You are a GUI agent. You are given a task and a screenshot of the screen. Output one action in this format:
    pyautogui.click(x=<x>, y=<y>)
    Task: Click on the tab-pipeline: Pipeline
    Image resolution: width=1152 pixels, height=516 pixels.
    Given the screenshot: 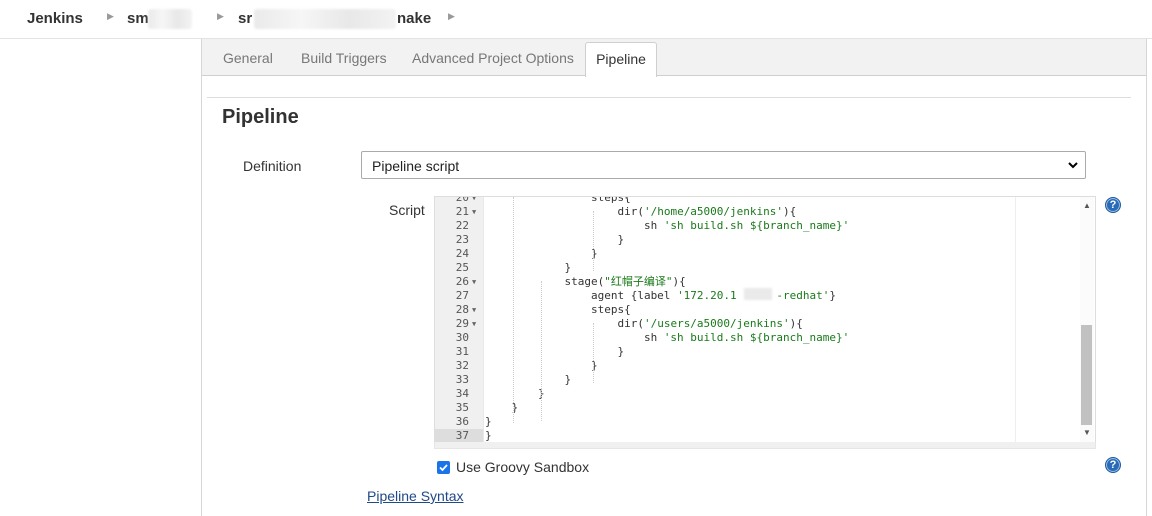 What is the action you would take?
    pyautogui.click(x=621, y=59)
    